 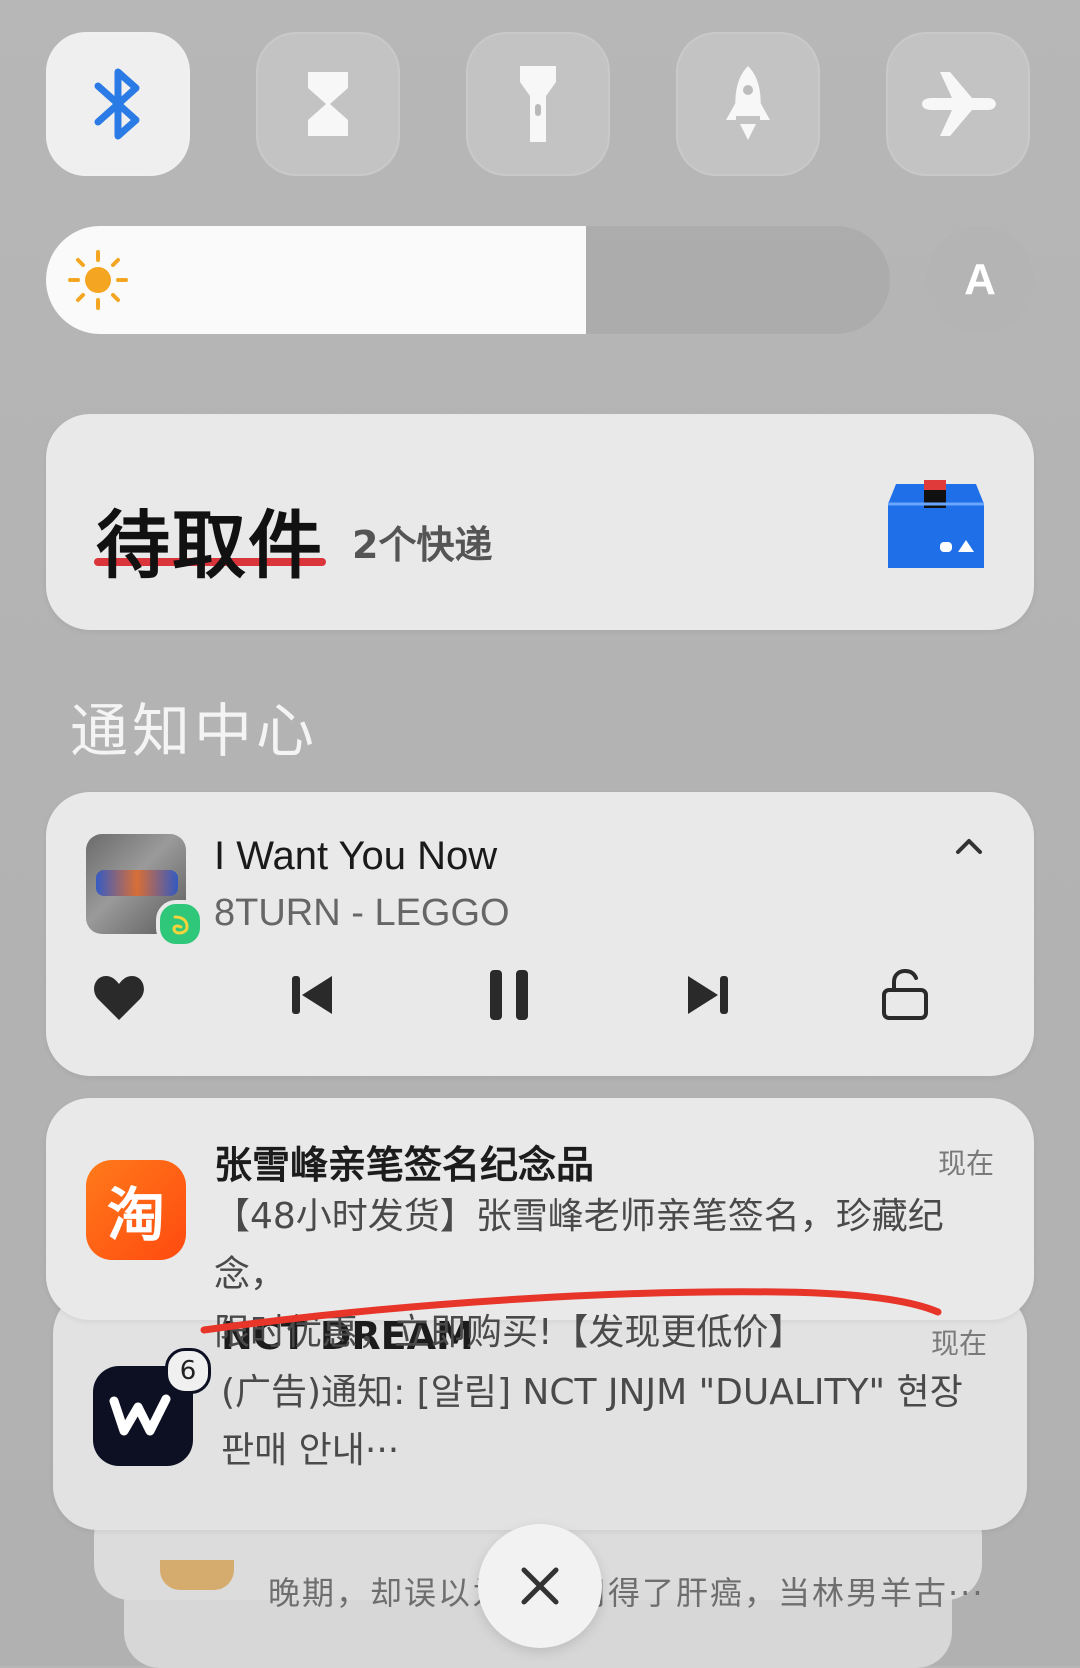 What do you see at coordinates (468, 280) in the screenshot?
I see `brightness-slider` at bounding box center [468, 280].